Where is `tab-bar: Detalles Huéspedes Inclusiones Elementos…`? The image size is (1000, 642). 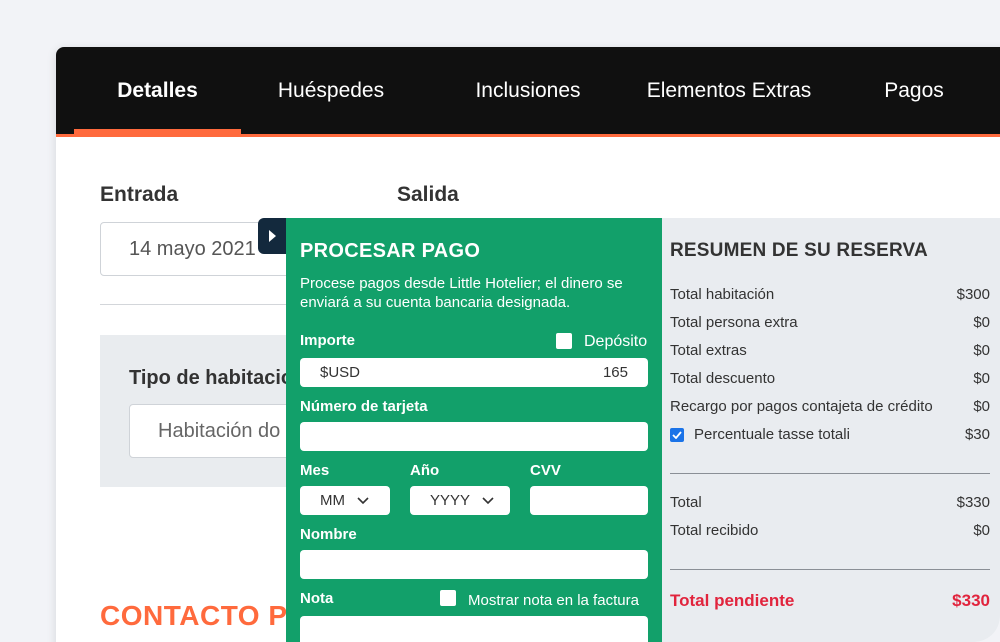 tab-bar: Detalles Huéspedes Inclusiones Elementos… is located at coordinates (528, 92).